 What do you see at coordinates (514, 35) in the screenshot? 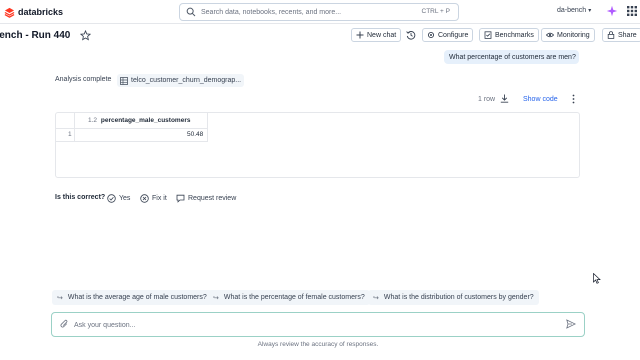
I see `benchmarks-label: Benchmarks` at bounding box center [514, 35].